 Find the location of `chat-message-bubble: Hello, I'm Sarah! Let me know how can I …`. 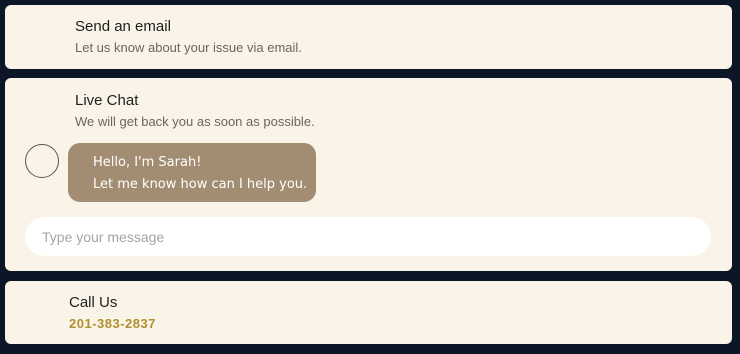

chat-message-bubble: Hello, I'm Sarah! Let me know how can I … is located at coordinates (192, 172).